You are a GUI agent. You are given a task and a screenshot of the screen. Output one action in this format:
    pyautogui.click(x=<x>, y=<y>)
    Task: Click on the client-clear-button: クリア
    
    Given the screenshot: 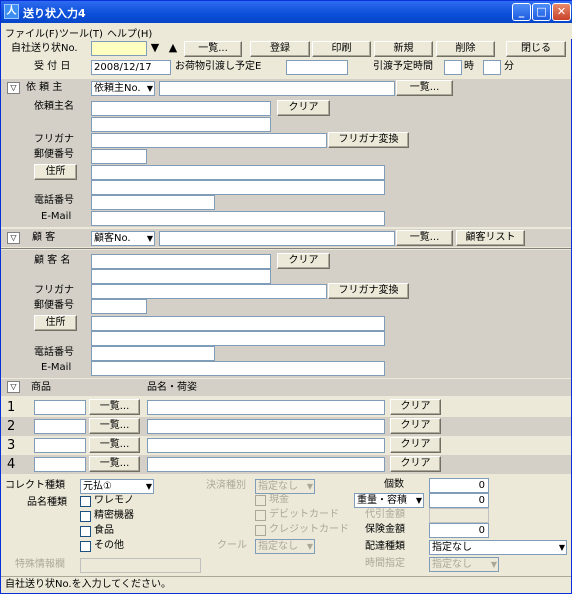 What is the action you would take?
    pyautogui.click(x=303, y=108)
    